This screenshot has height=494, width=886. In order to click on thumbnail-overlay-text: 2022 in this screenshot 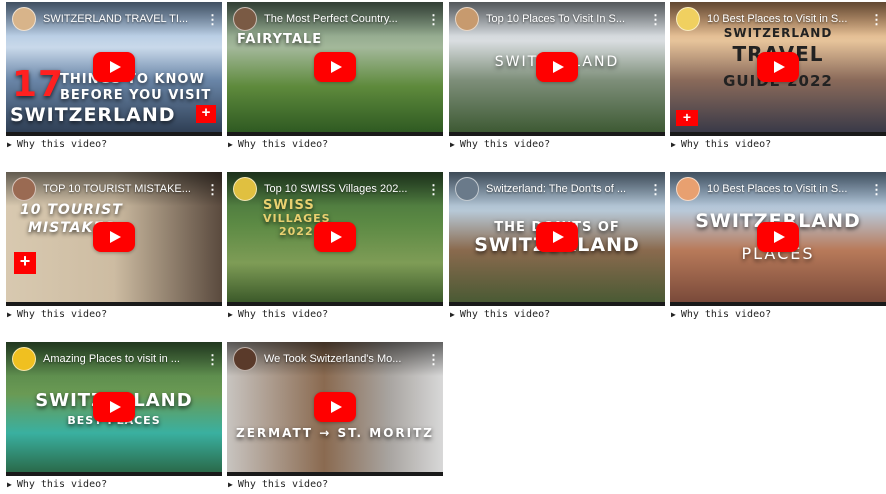, I will do `click(296, 231)`.